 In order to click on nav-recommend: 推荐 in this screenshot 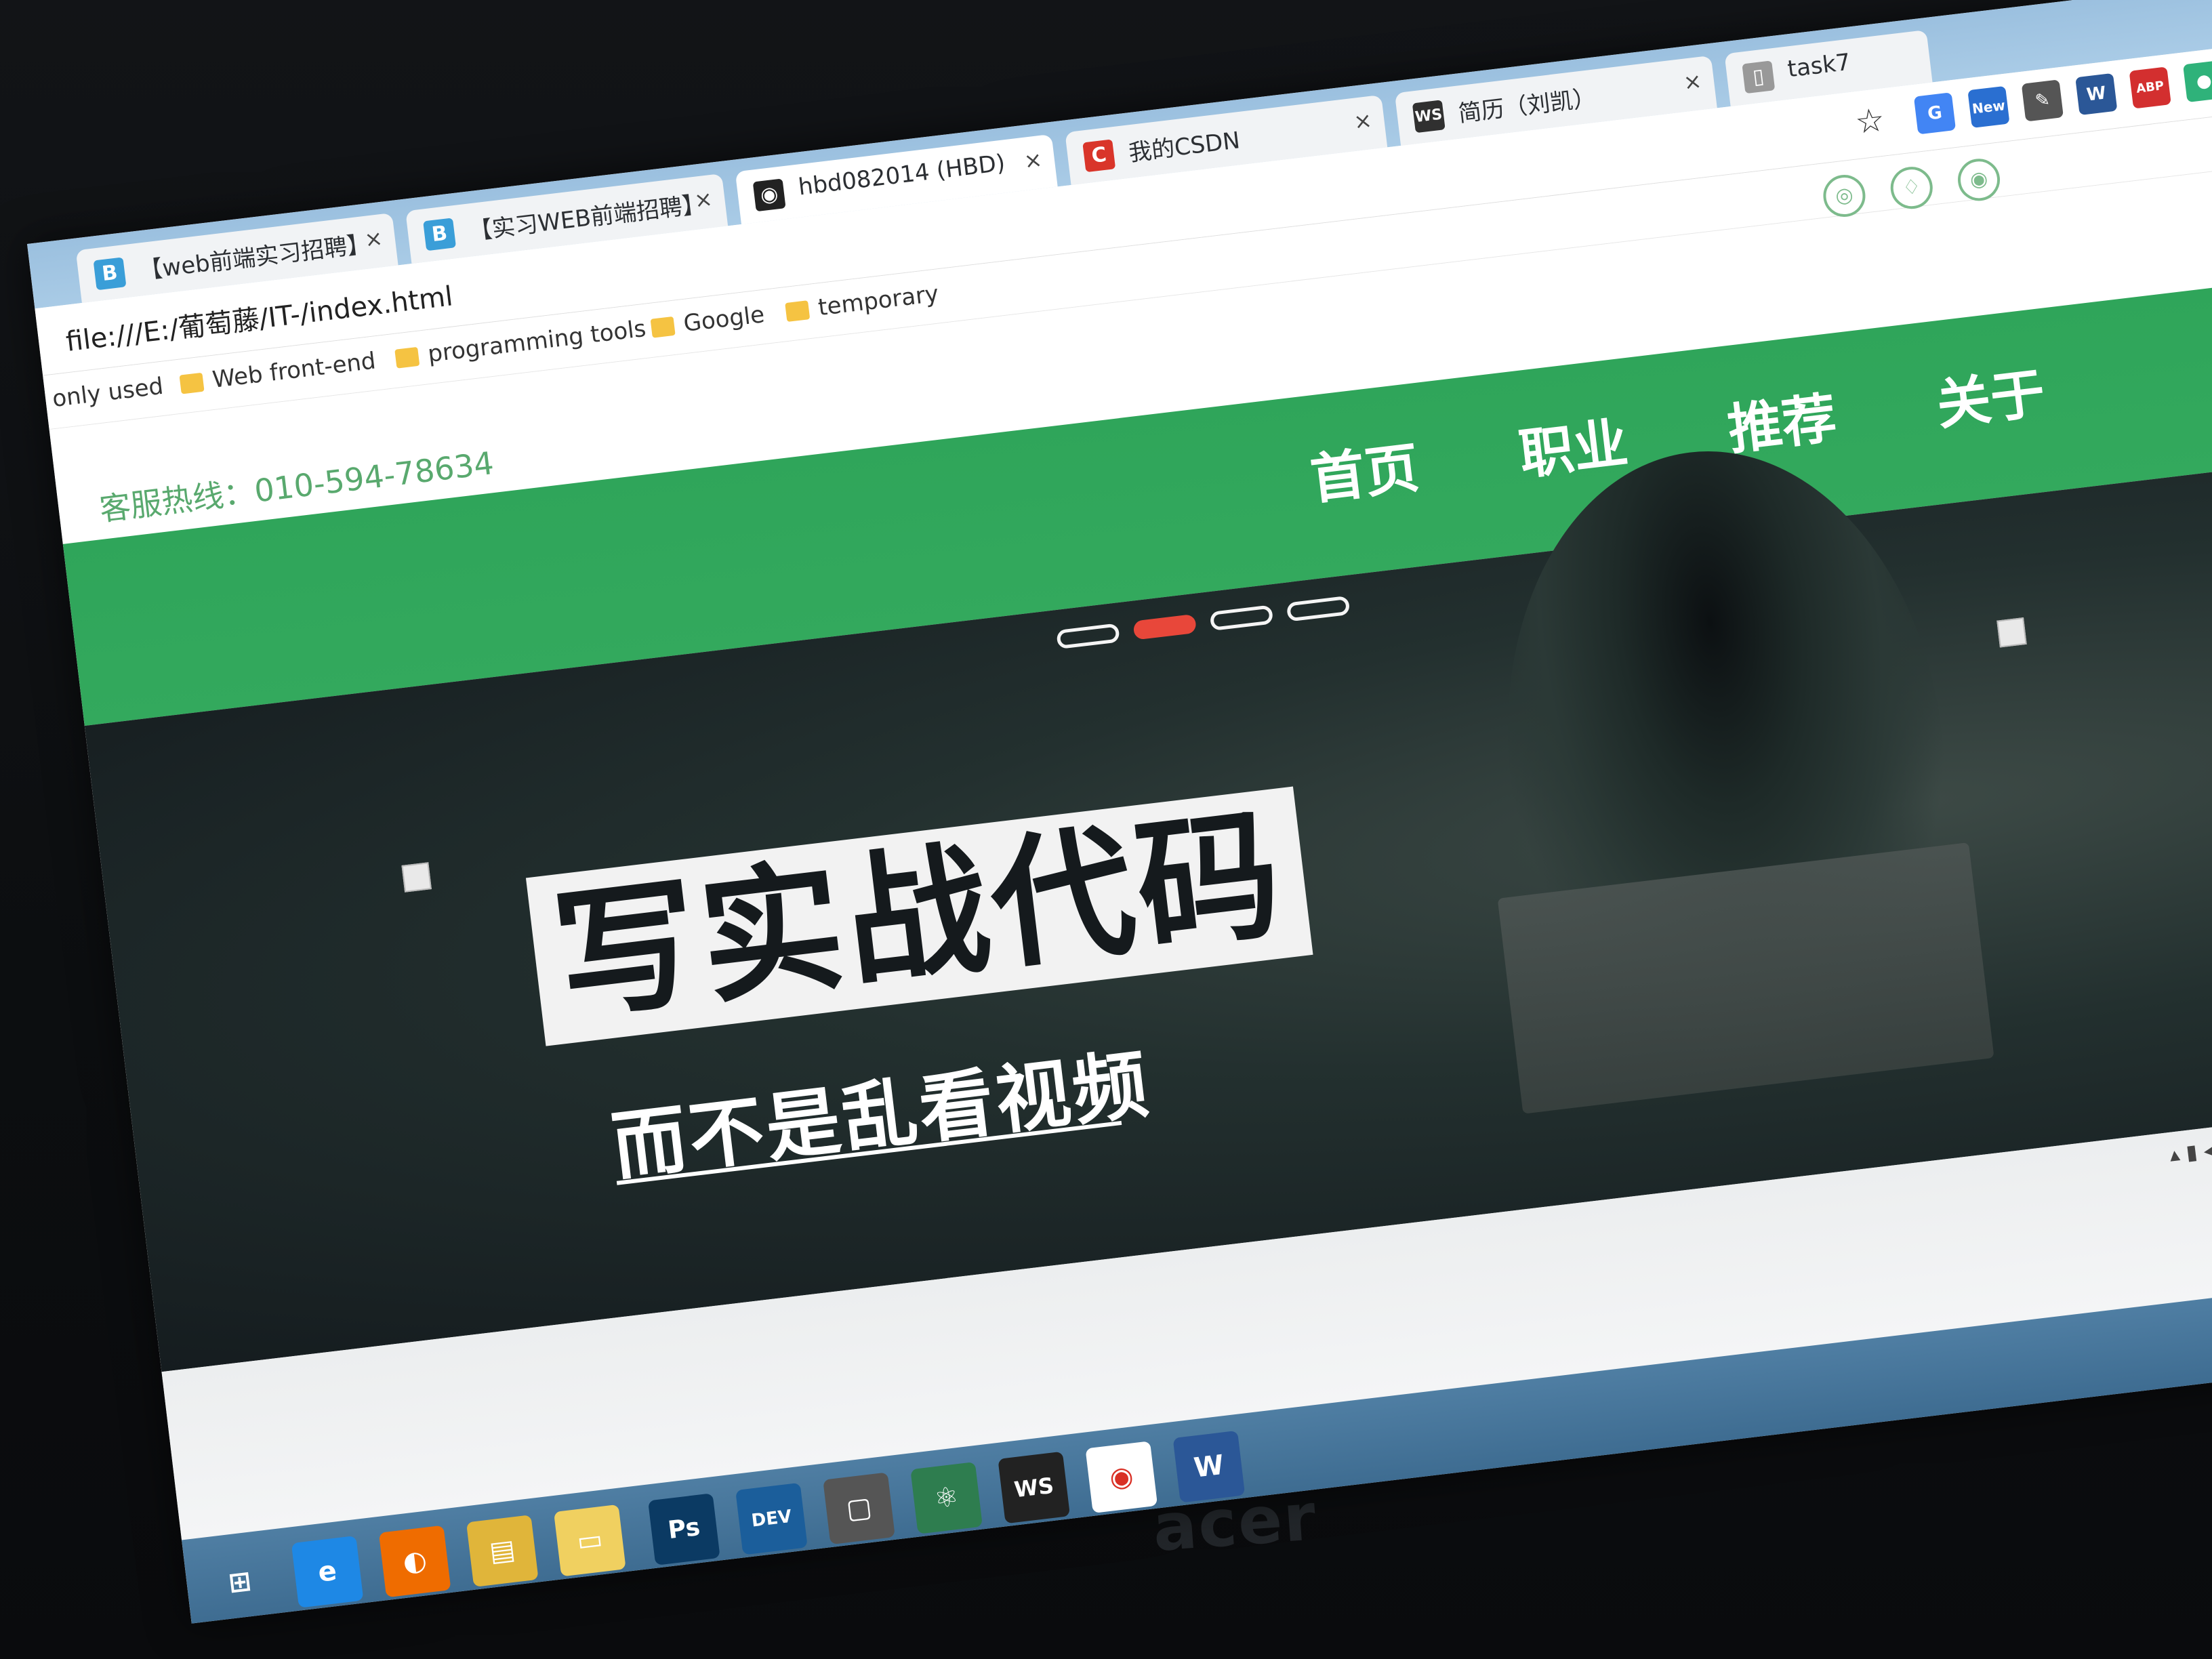, I will do `click(1782, 419)`.